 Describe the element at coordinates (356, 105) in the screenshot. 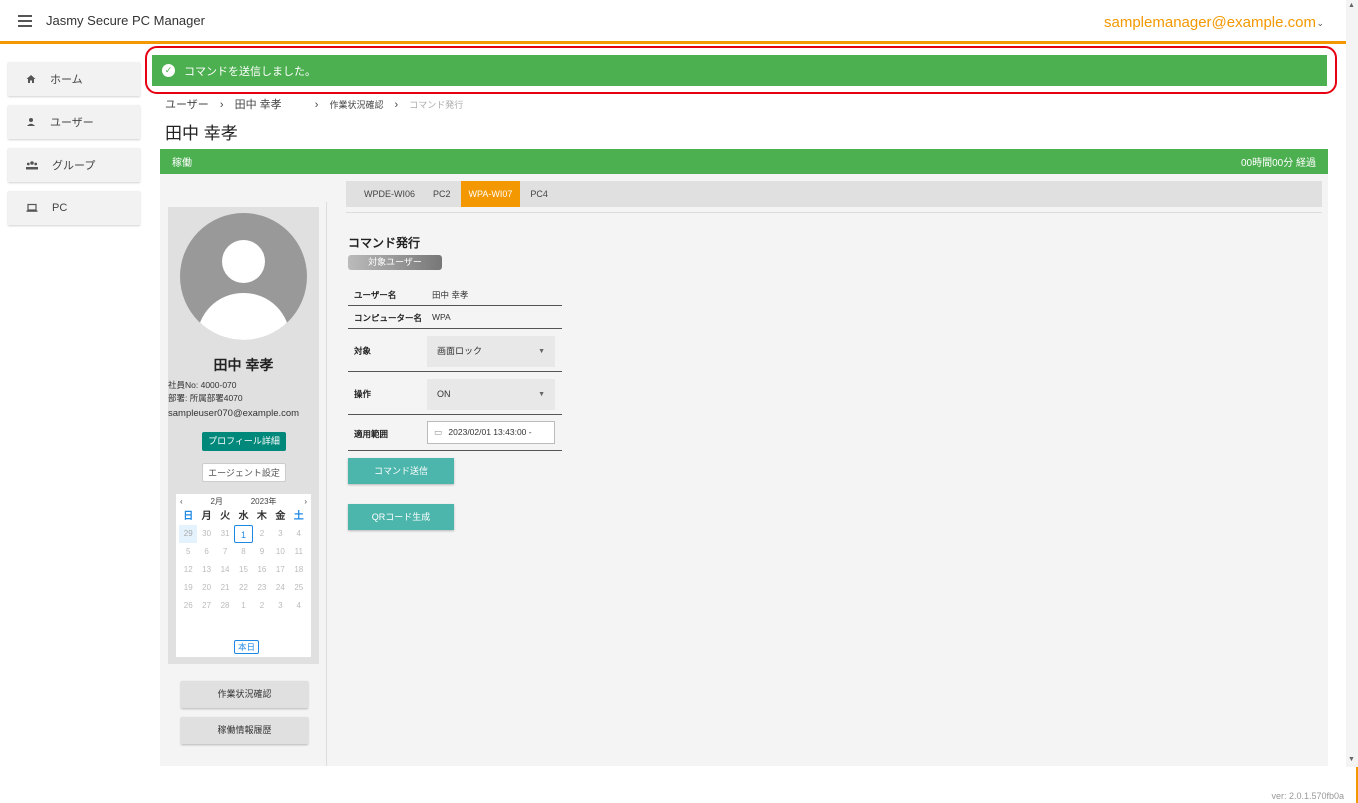

I see `breadcrumb-work-status: 作業状況確認` at that location.